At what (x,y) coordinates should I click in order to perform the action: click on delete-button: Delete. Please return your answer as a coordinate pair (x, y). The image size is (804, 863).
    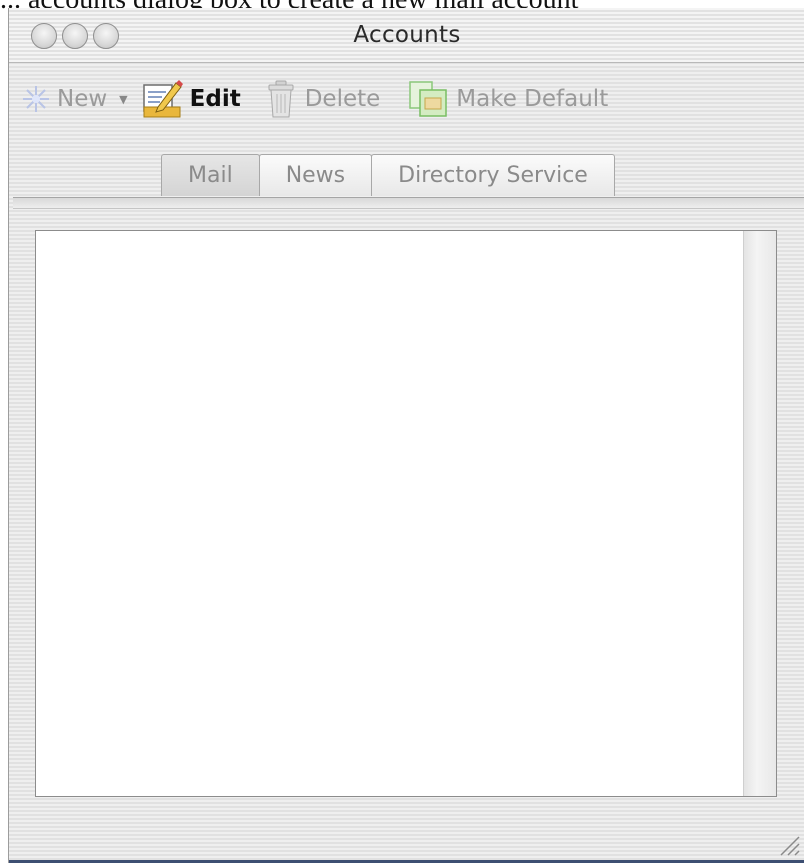
    Looking at the image, I should click on (324, 99).